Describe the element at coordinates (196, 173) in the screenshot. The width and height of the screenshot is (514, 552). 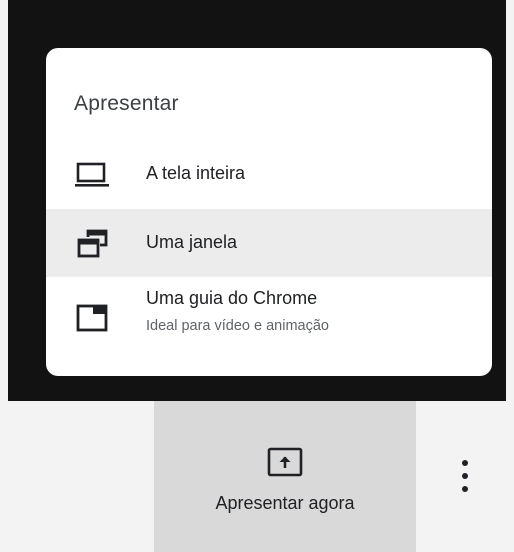
I see `menu-item-label: A tela inteira` at that location.